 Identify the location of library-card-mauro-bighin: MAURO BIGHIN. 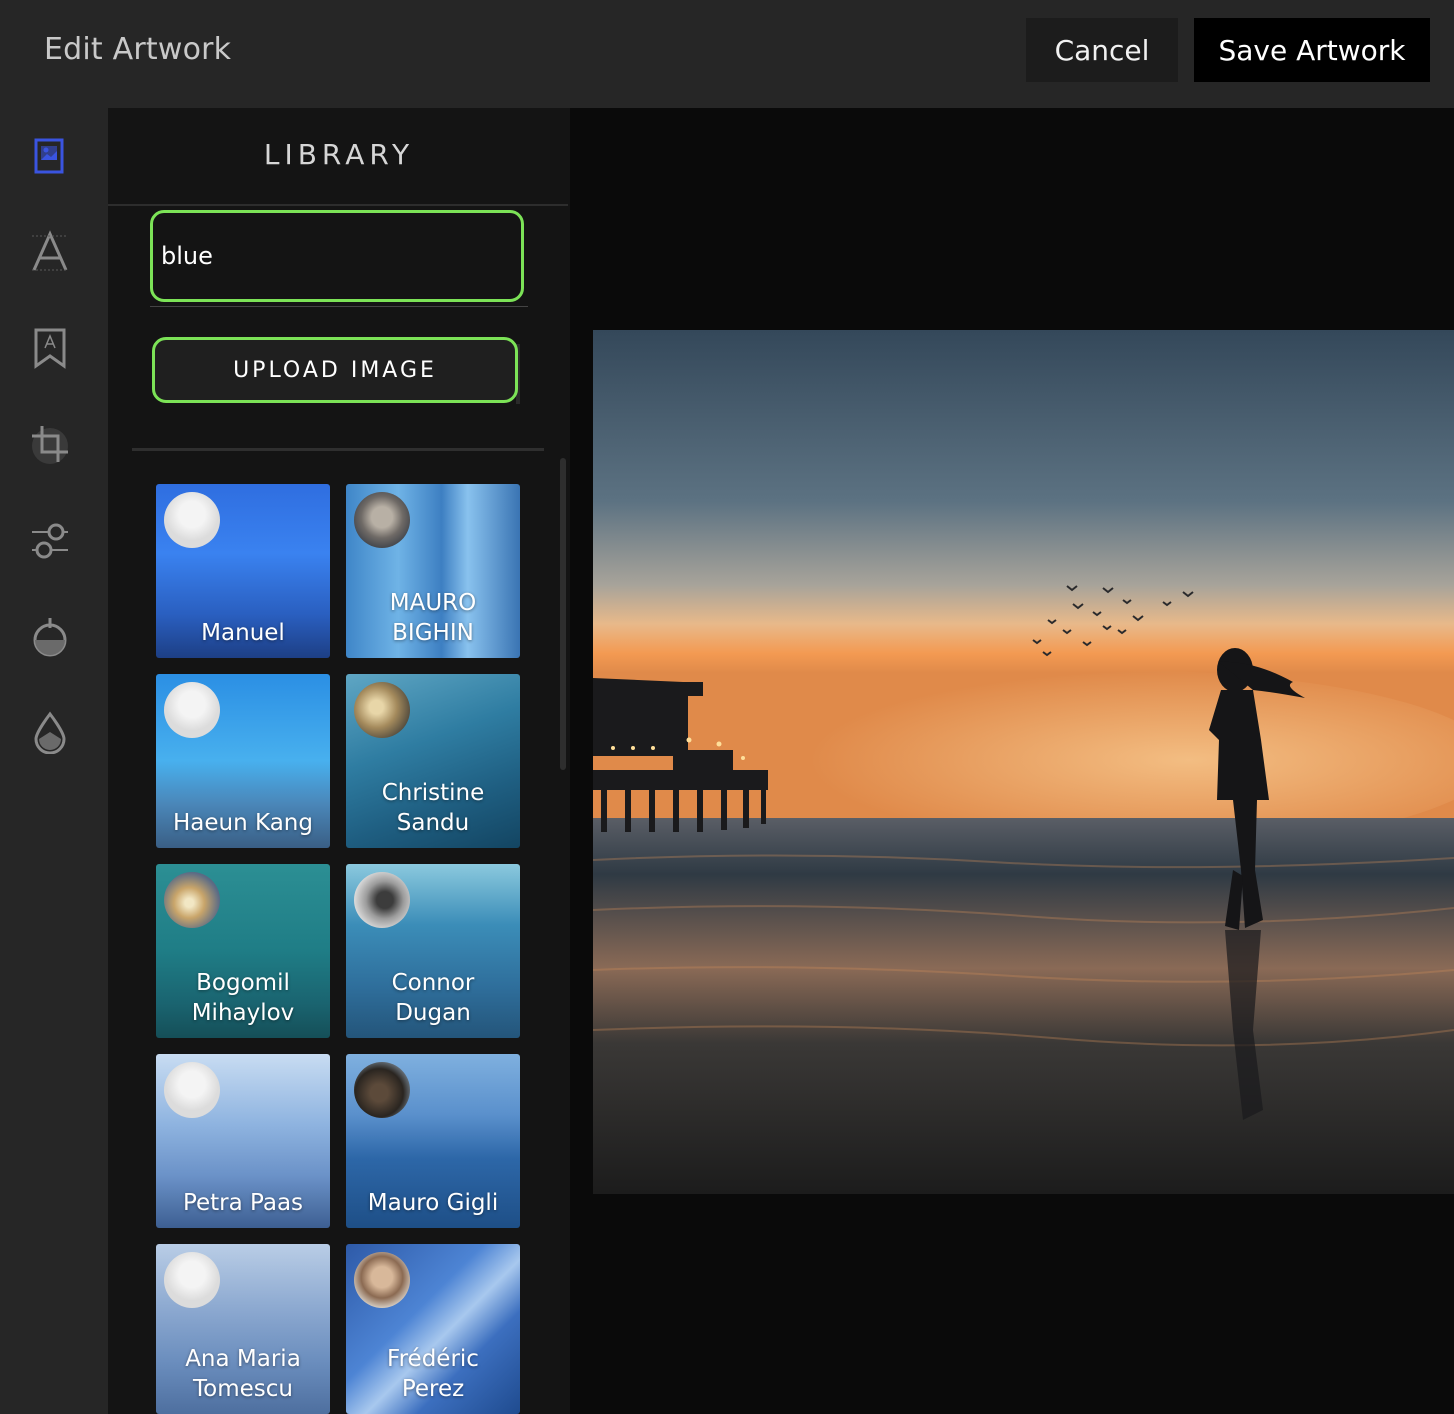
(433, 571).